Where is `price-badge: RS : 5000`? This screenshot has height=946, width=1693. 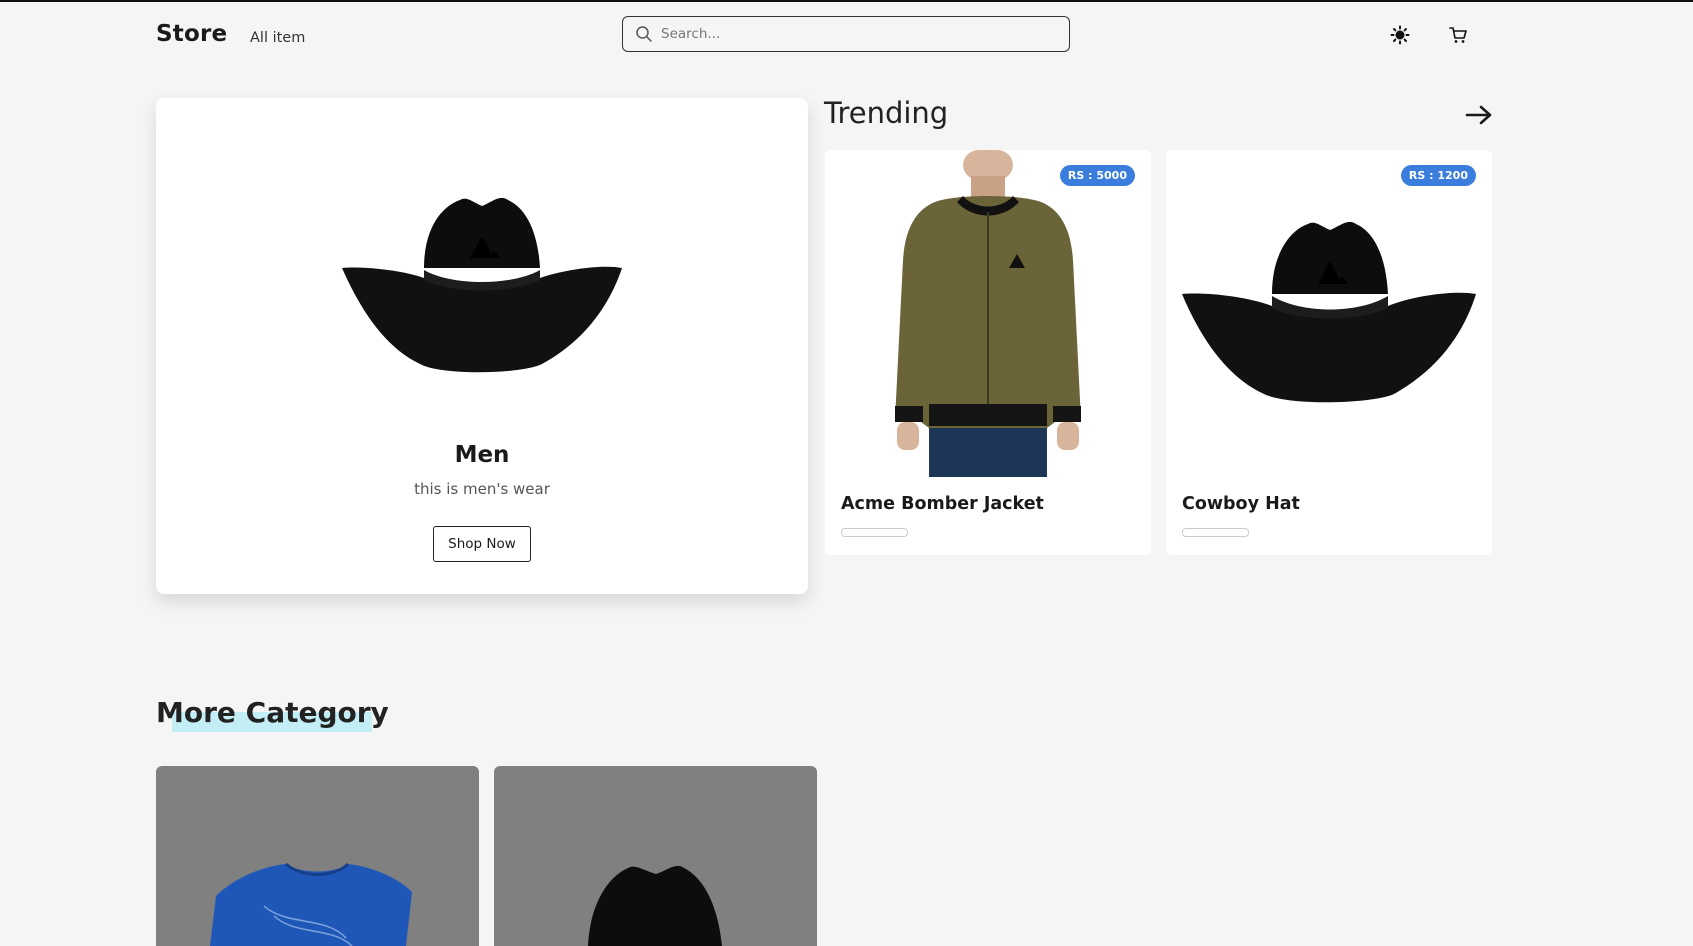
price-badge: RS : 5000 is located at coordinates (1097, 175).